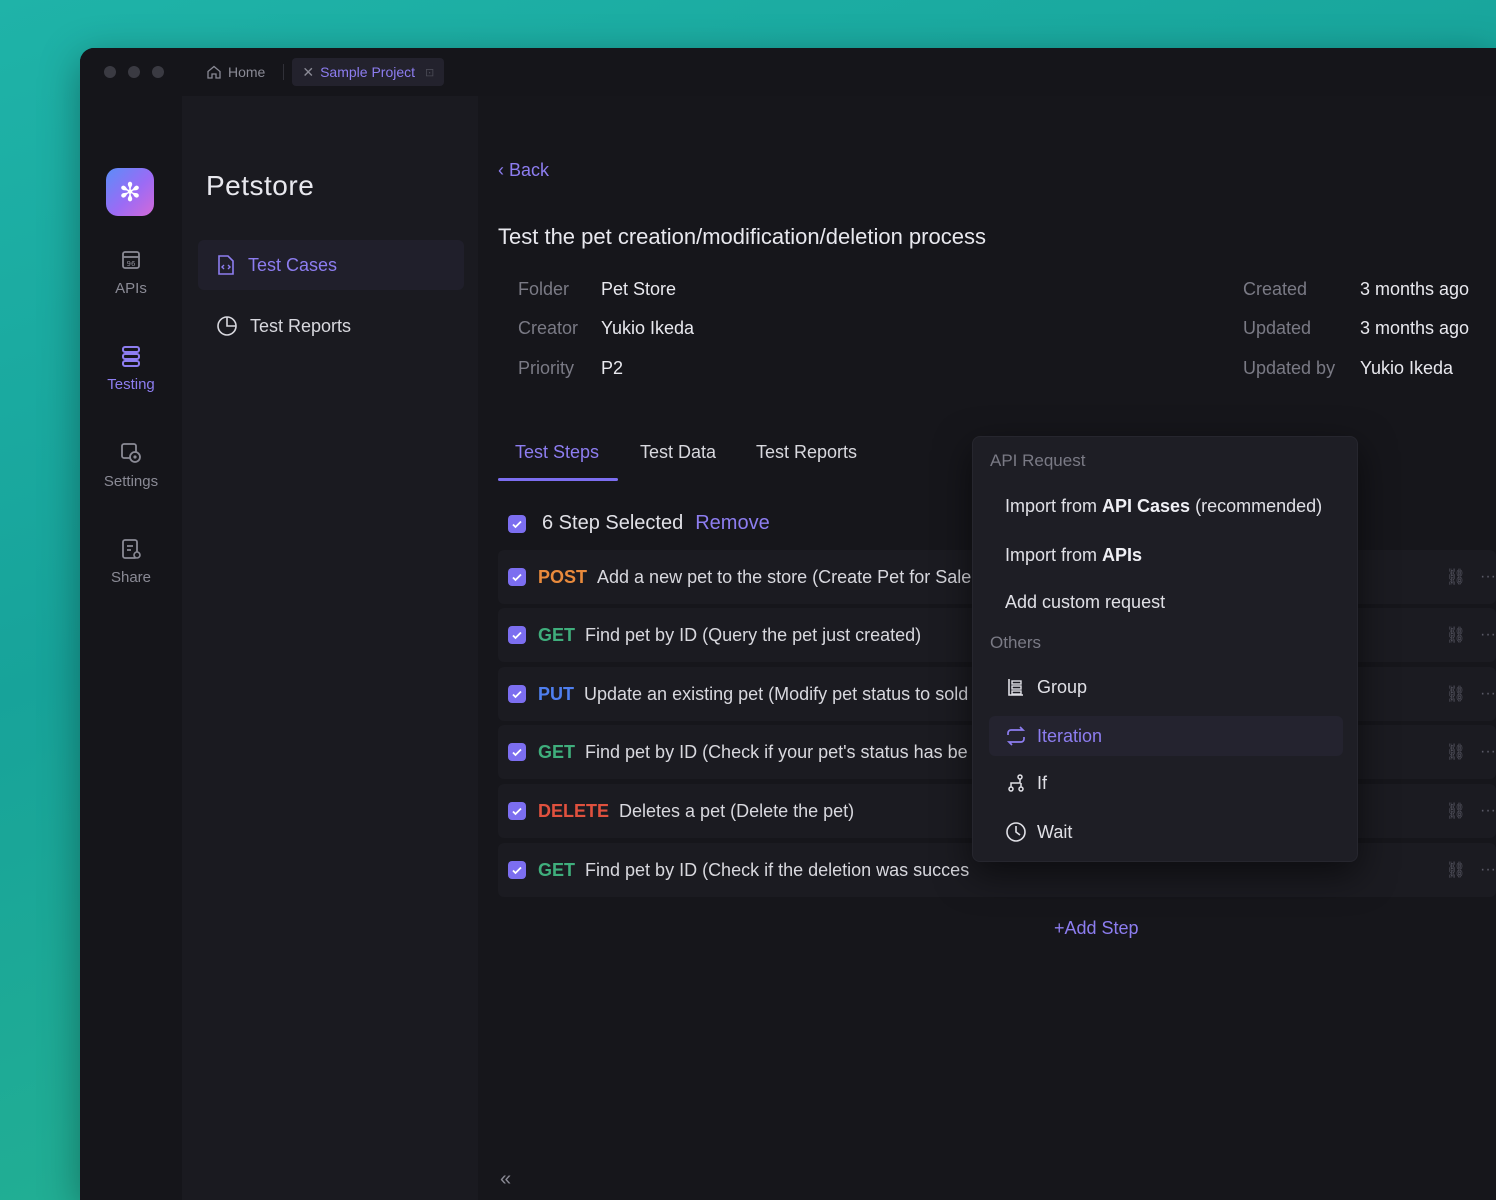 The height and width of the screenshot is (1200, 1496). I want to click on meta-value-priority: P2, so click(612, 368).